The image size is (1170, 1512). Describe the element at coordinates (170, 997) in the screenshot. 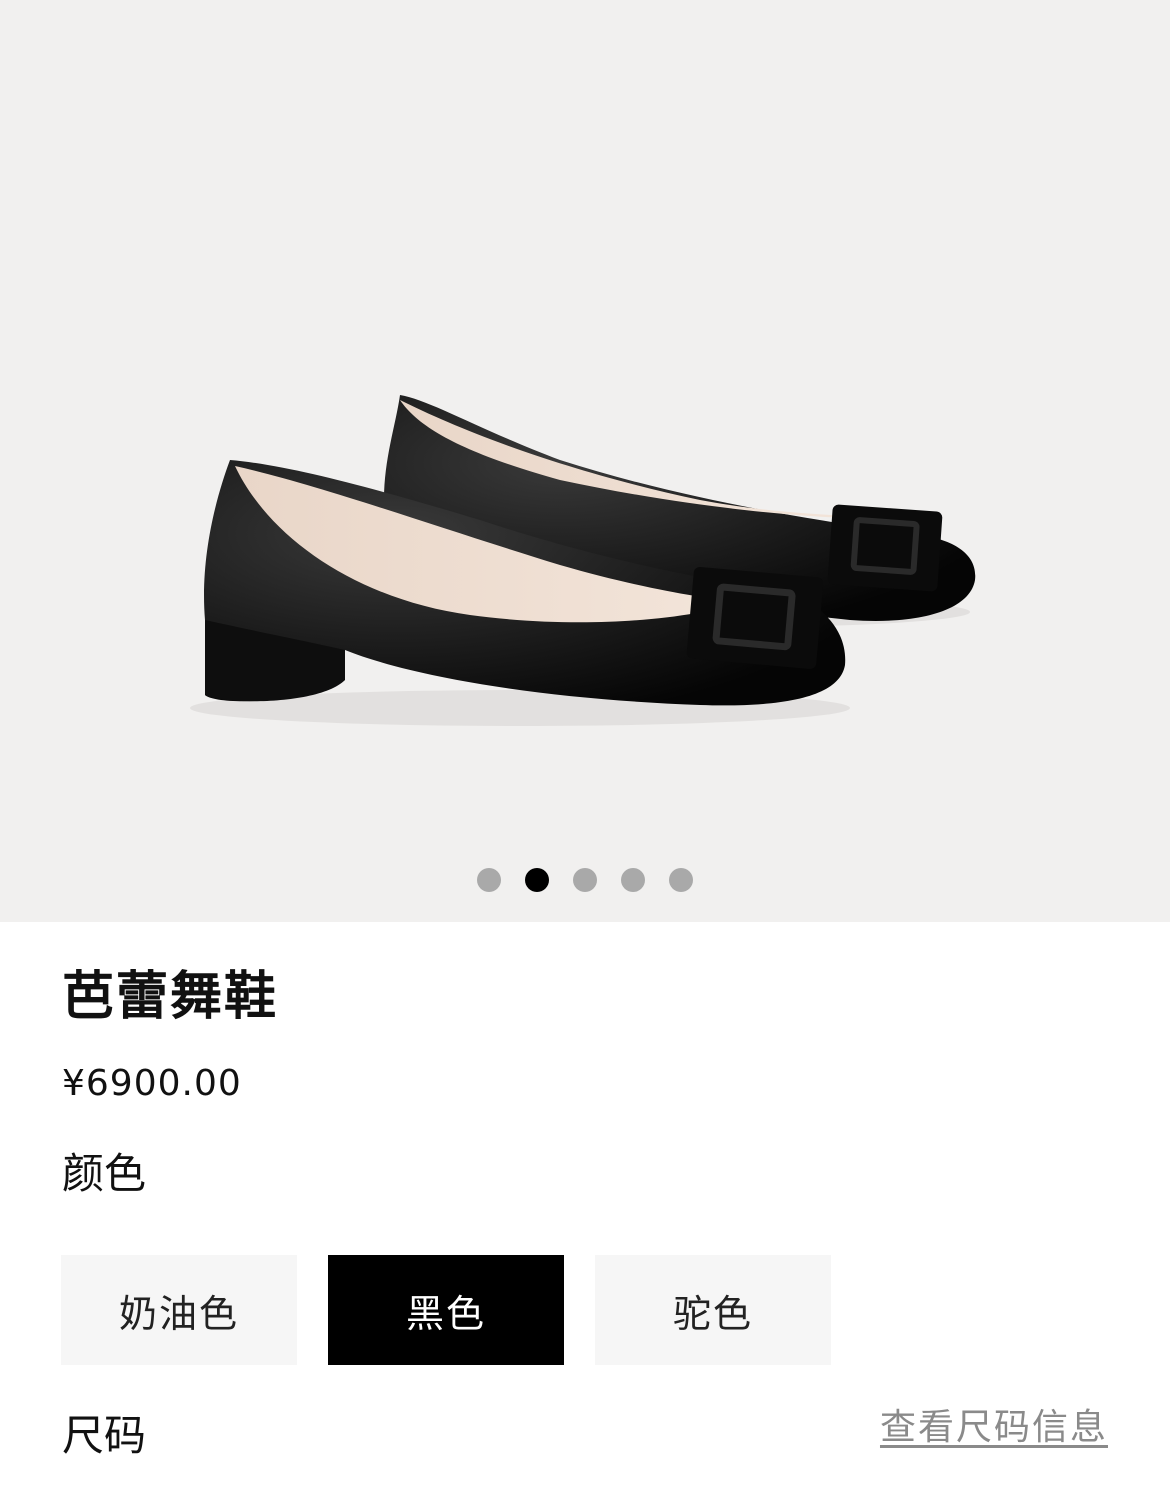

I see `product-title: 芭蕾舞鞋` at that location.